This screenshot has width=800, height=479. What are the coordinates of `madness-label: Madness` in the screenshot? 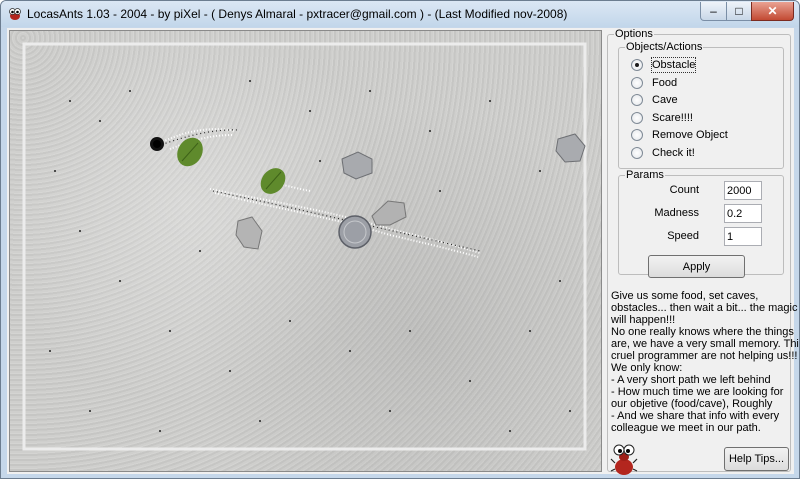 It's located at (676, 213).